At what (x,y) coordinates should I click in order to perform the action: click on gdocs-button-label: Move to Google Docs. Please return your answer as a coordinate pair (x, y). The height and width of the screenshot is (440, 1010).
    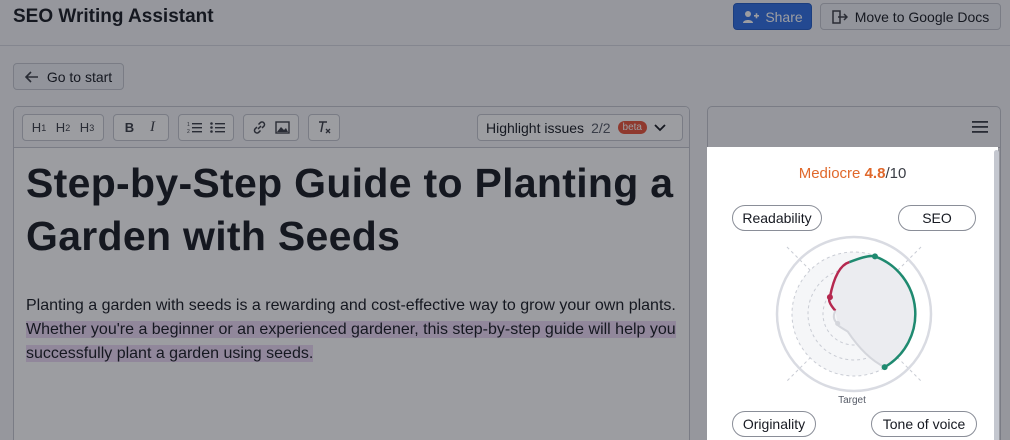
    Looking at the image, I should click on (922, 16).